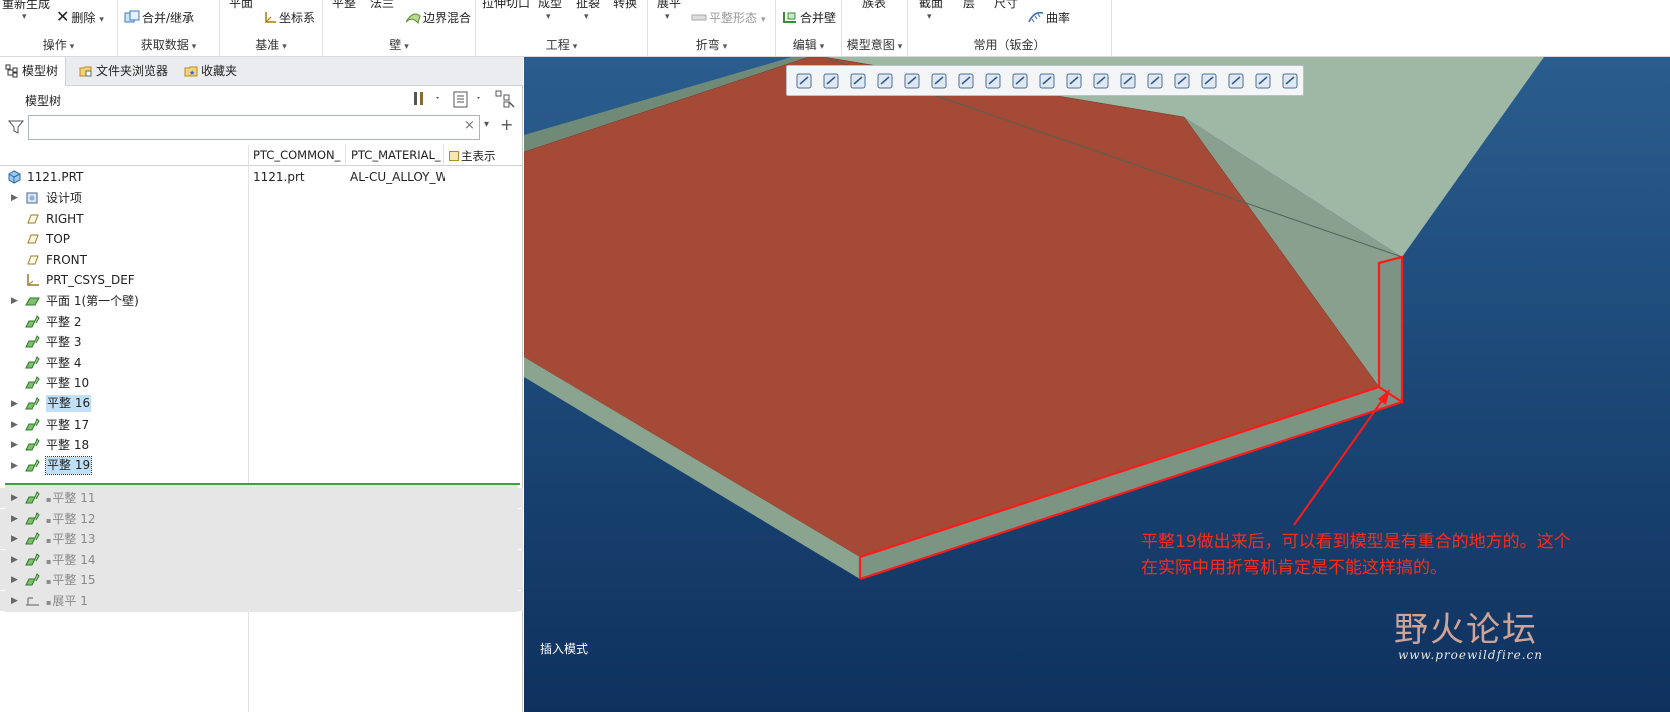  What do you see at coordinates (472, 156) in the screenshot?
I see `column-header-master-rep: 主表示` at bounding box center [472, 156].